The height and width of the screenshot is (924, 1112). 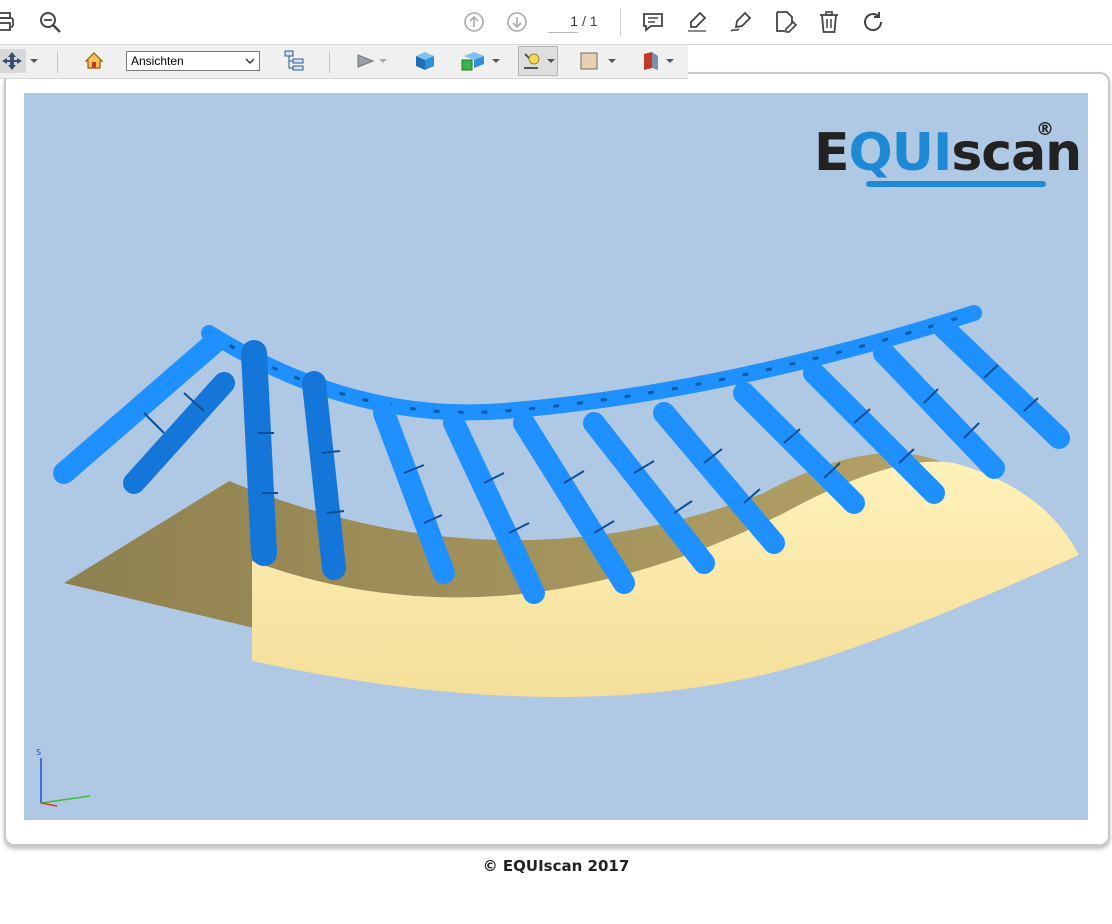 I want to click on top-toolbar: 1 / 1, so click(x=556, y=22).